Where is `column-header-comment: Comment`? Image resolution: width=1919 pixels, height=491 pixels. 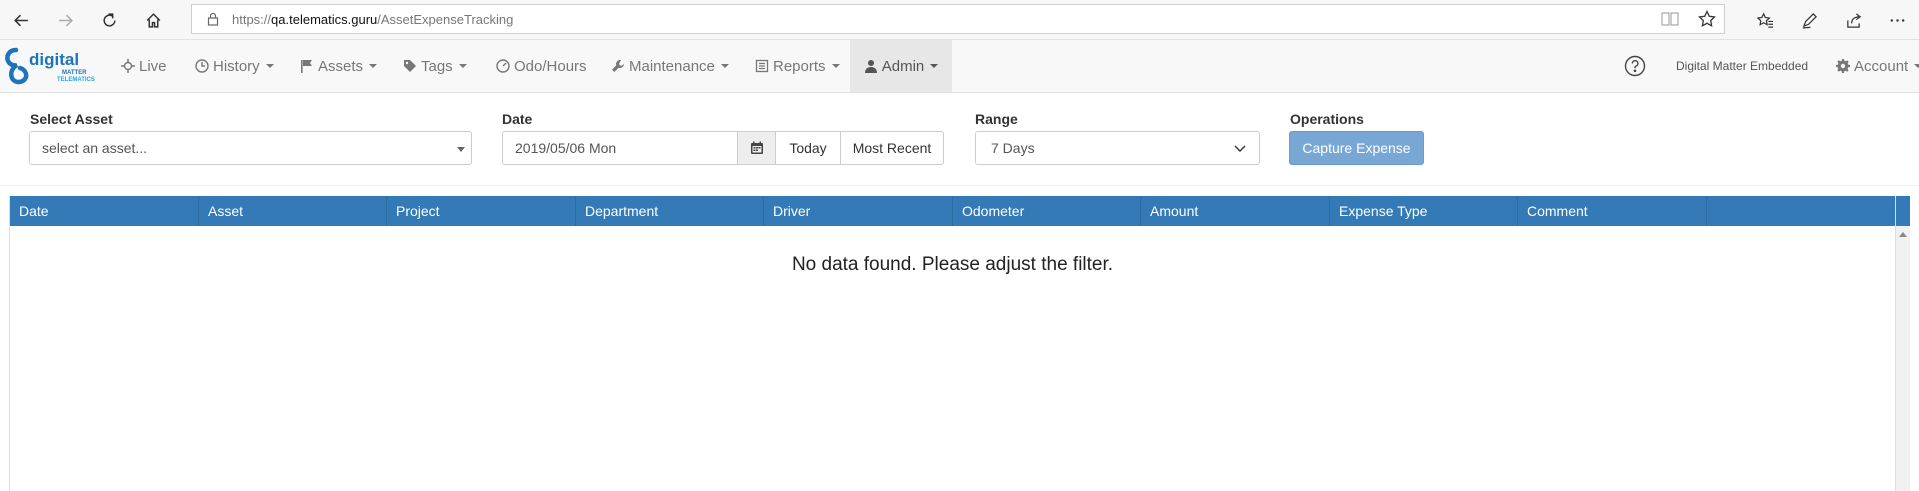 column-header-comment: Comment is located at coordinates (1612, 211).